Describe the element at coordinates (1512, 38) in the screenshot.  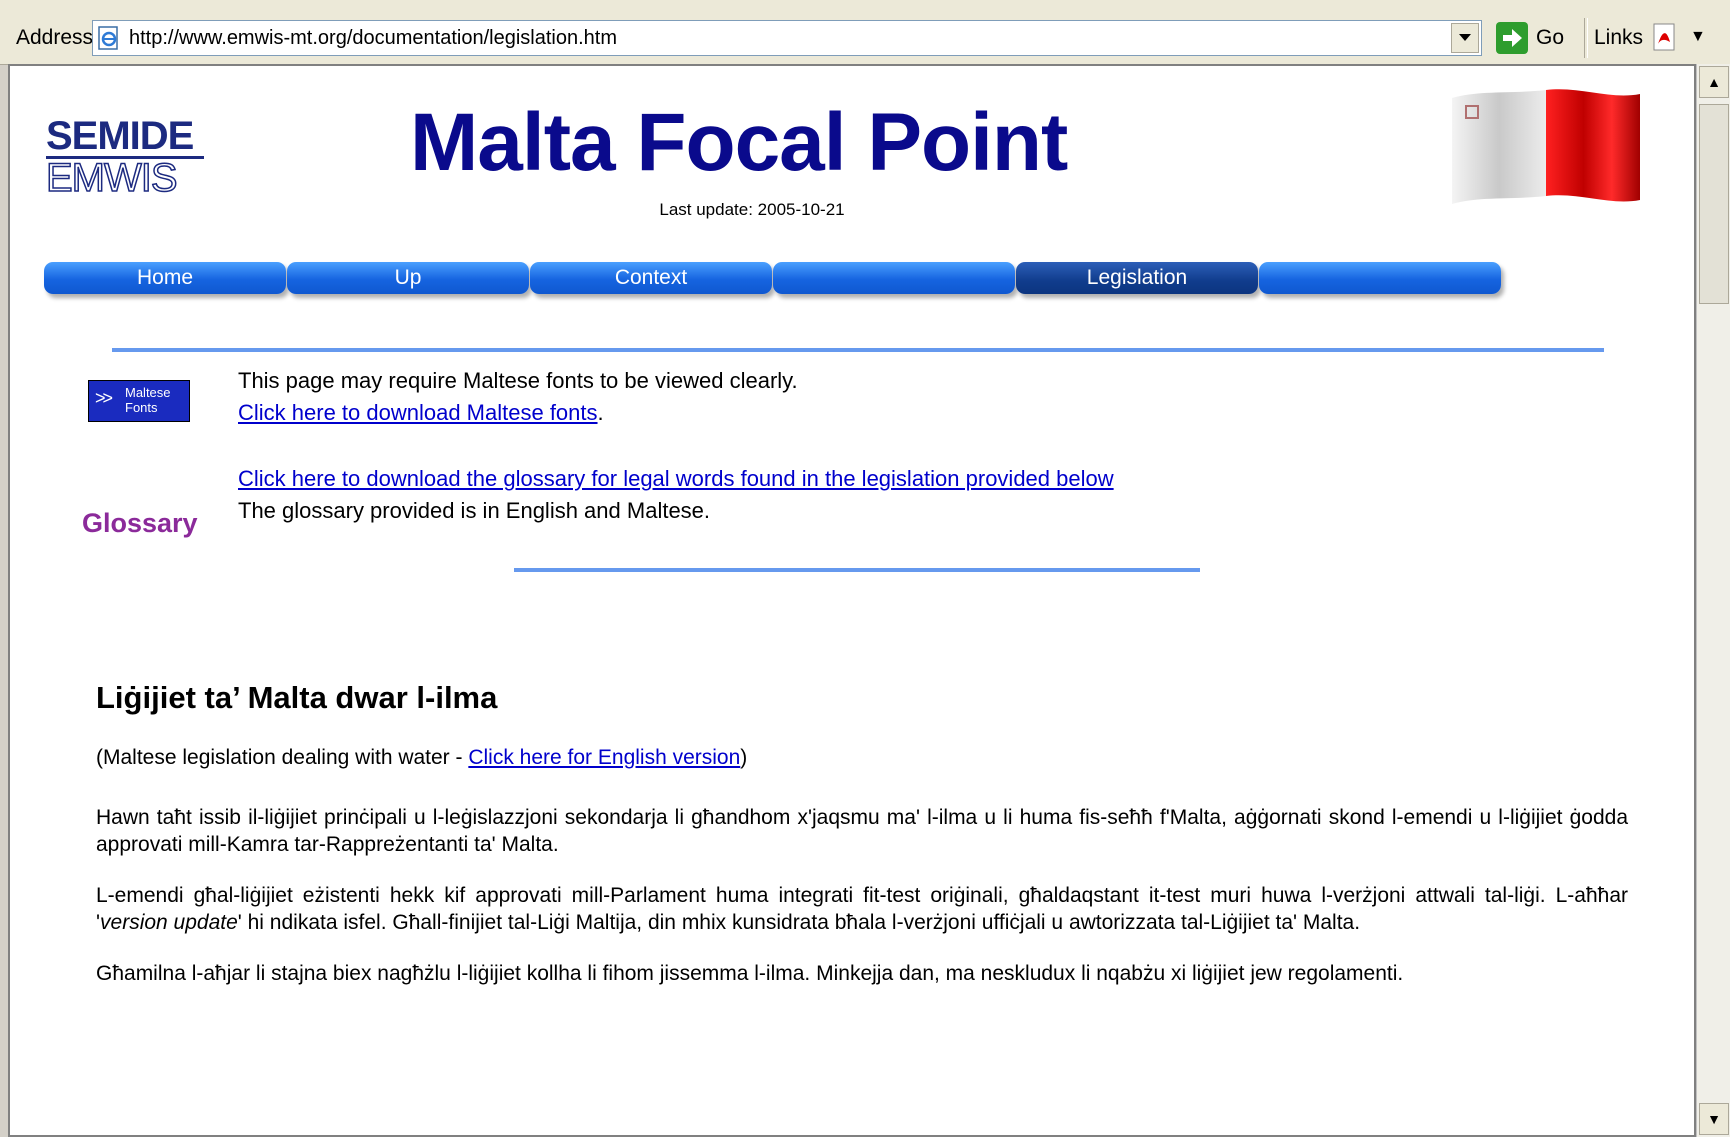
I see `go-arrow-icon` at that location.